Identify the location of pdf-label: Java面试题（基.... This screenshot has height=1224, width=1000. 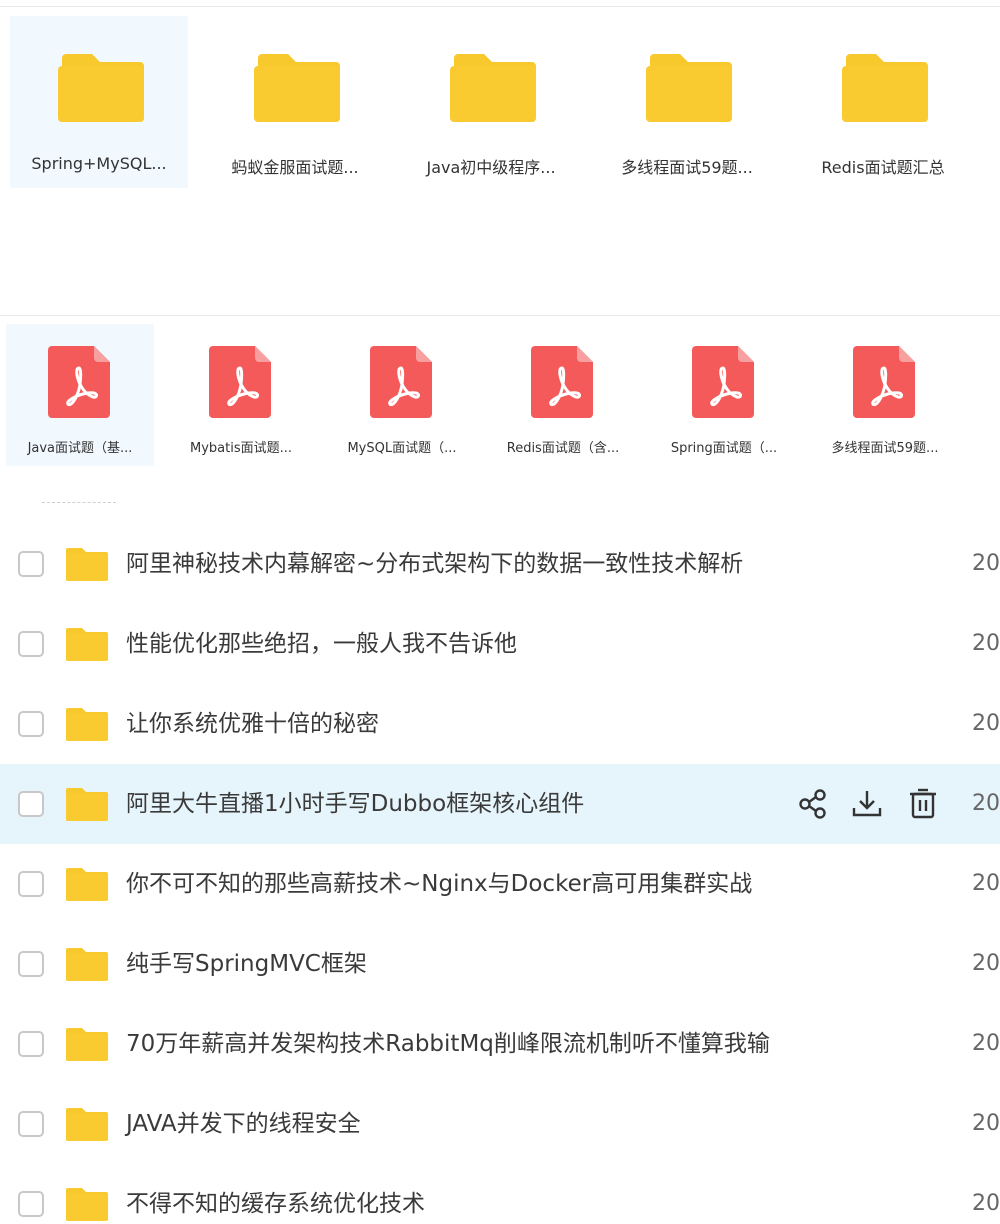
(80, 448).